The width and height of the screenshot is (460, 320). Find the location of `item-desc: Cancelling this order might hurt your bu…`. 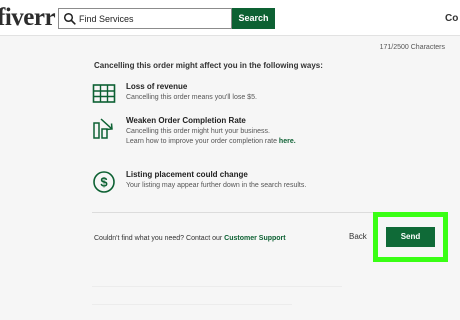

item-desc: Cancelling this order might hurt your bu… is located at coordinates (211, 137).